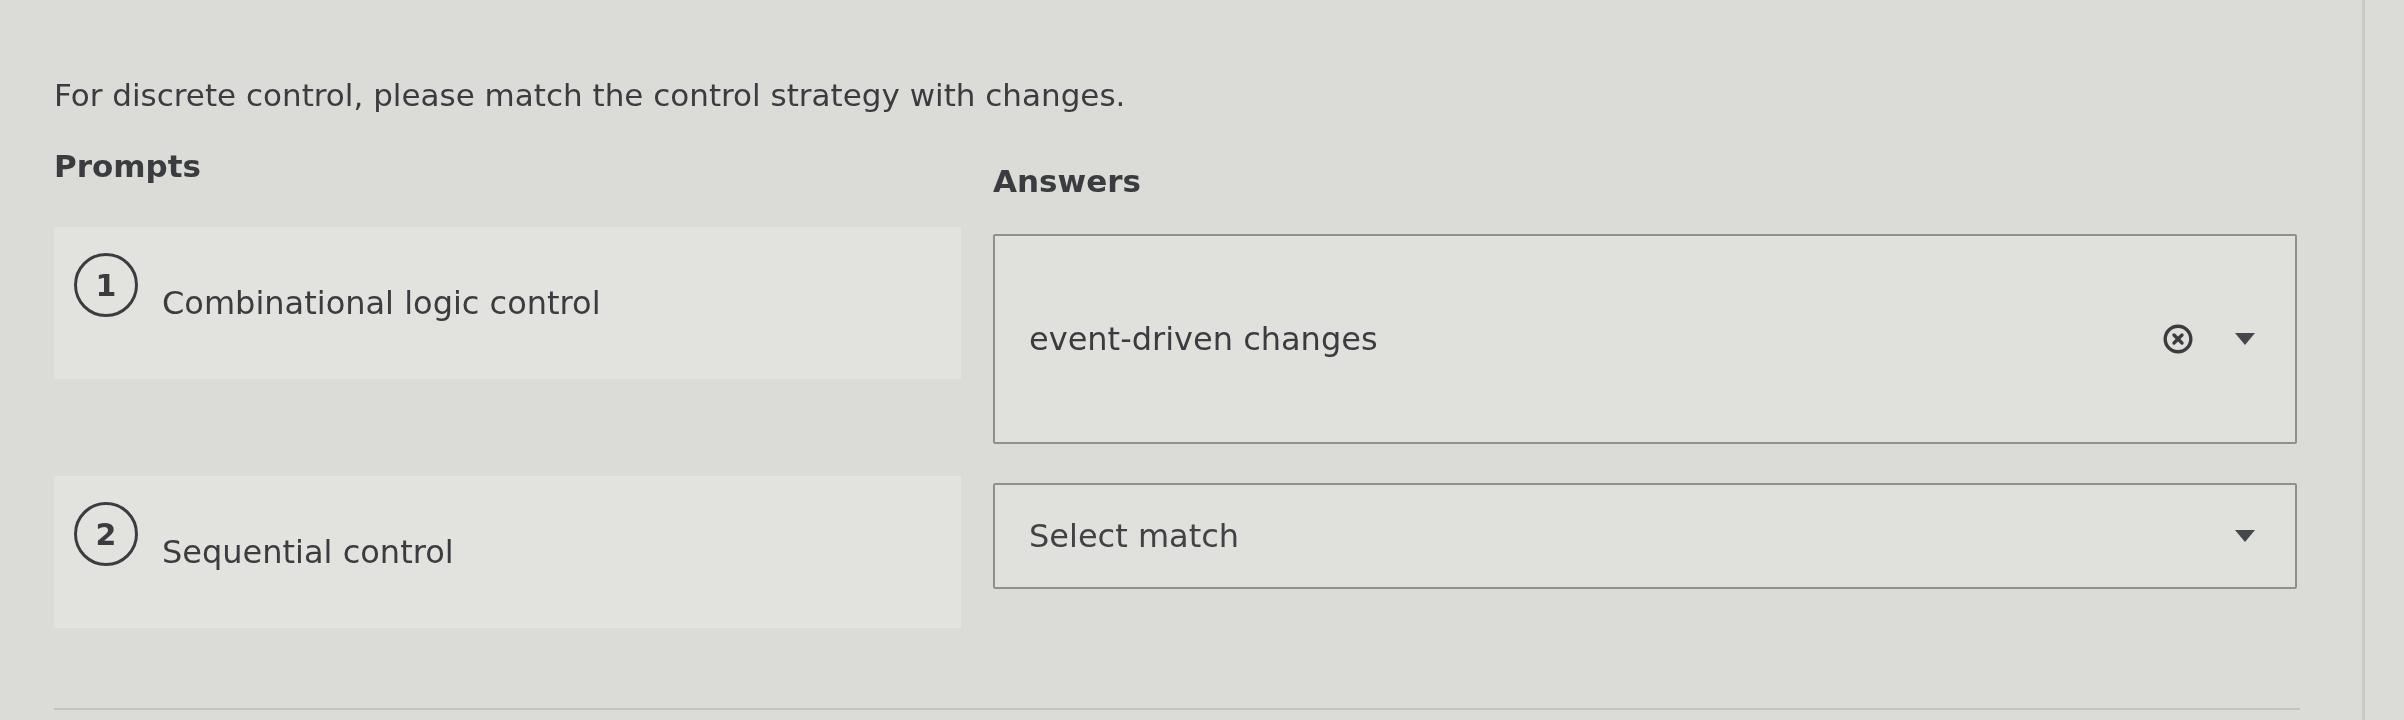  What do you see at coordinates (308, 552) in the screenshot?
I see `prompt-text: Sequential control` at bounding box center [308, 552].